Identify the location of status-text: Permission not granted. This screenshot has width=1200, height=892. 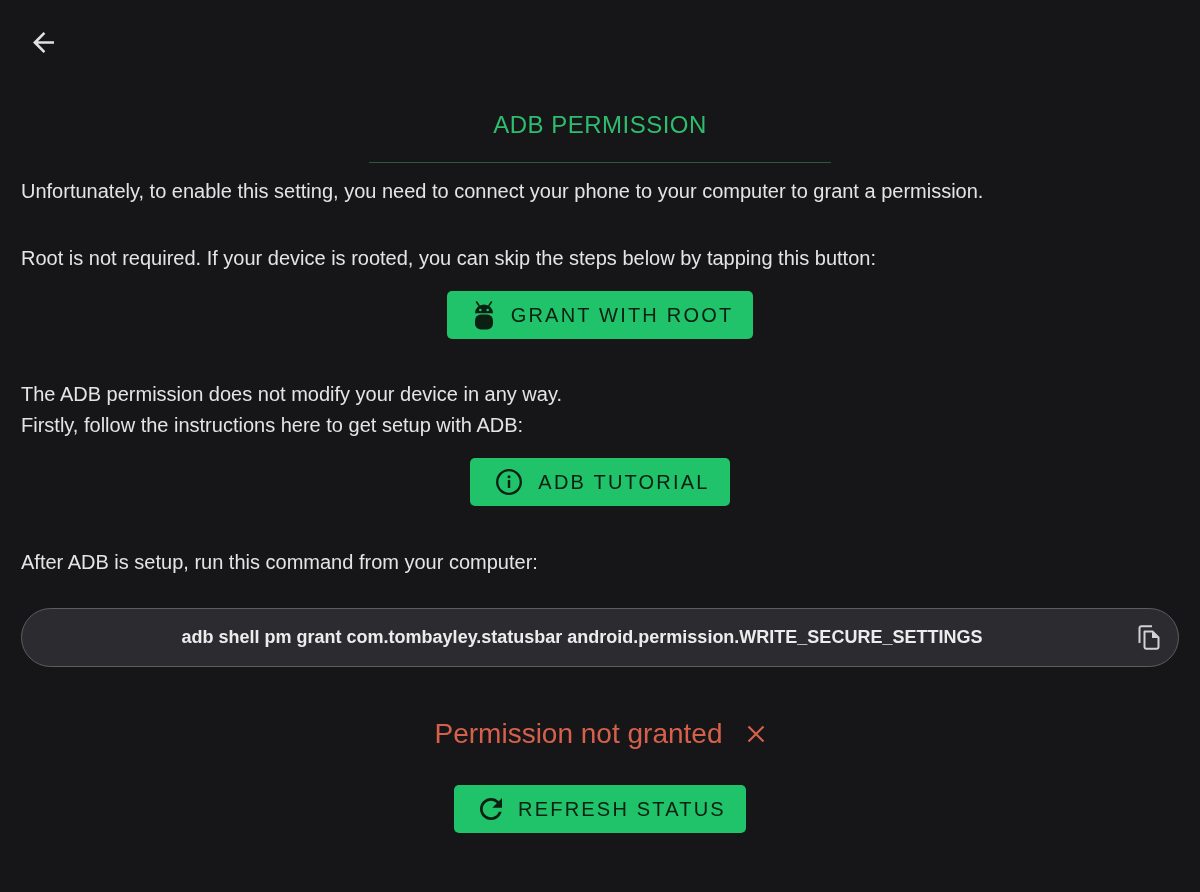
(578, 734).